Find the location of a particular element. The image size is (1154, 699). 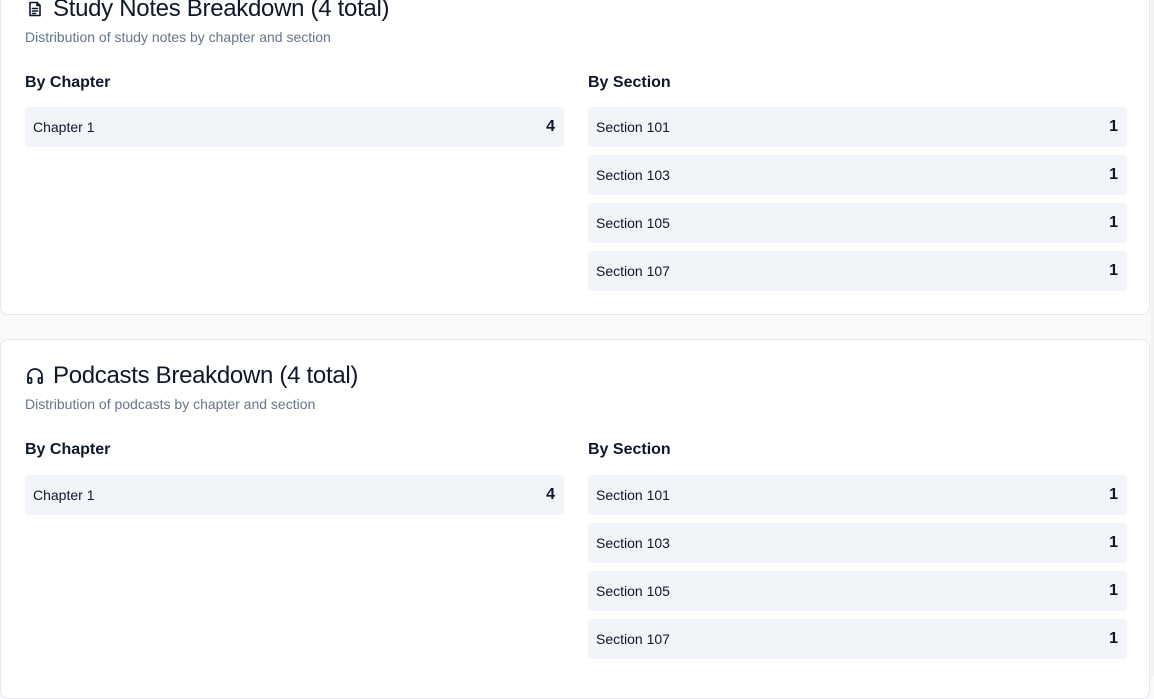

document-icon is located at coordinates (35, 9).